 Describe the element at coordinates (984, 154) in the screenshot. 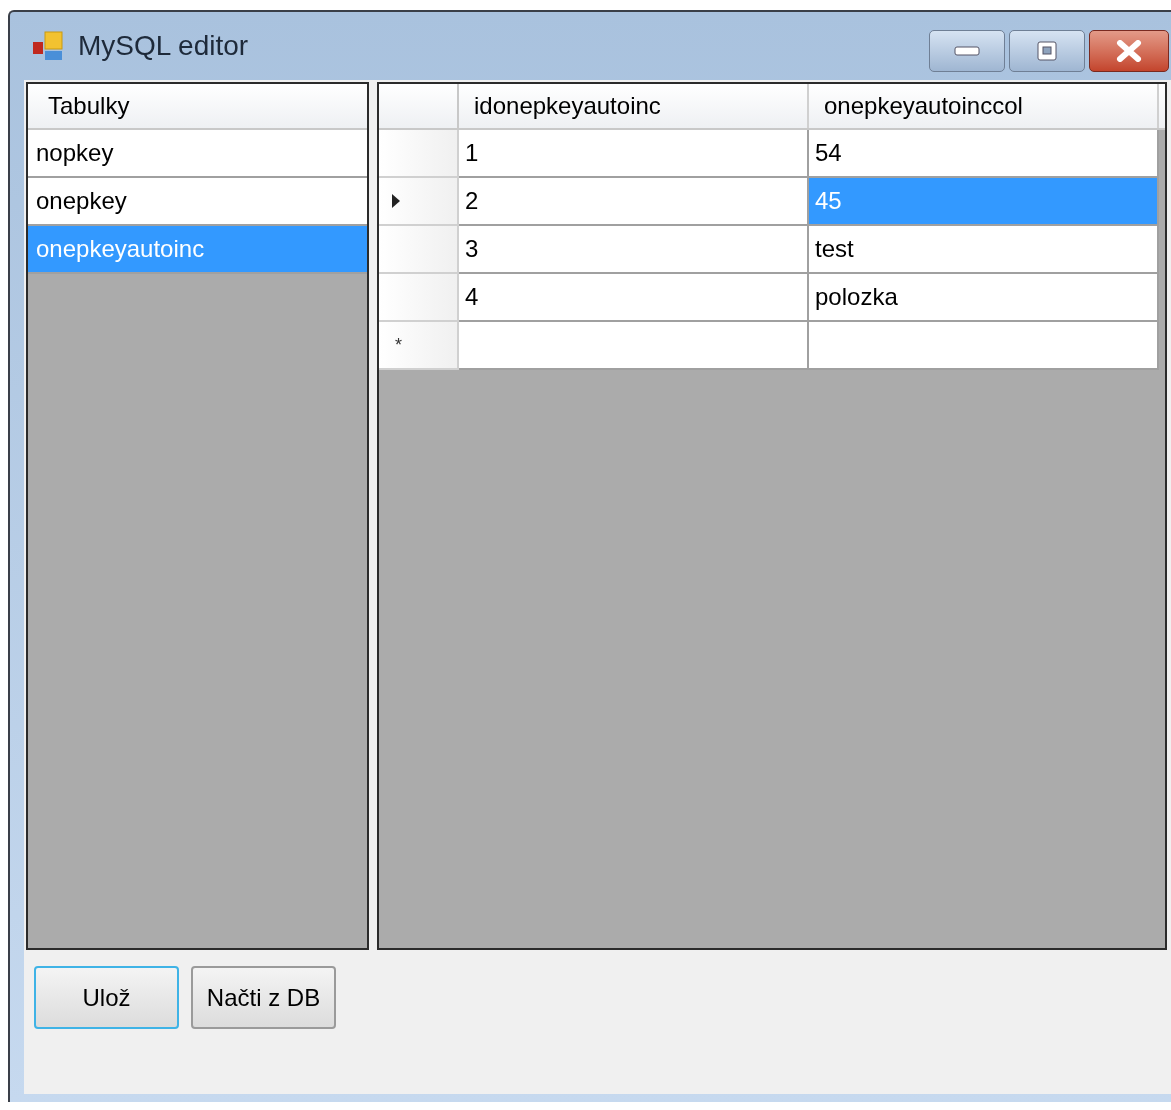

I see `table-cell: 54` at that location.